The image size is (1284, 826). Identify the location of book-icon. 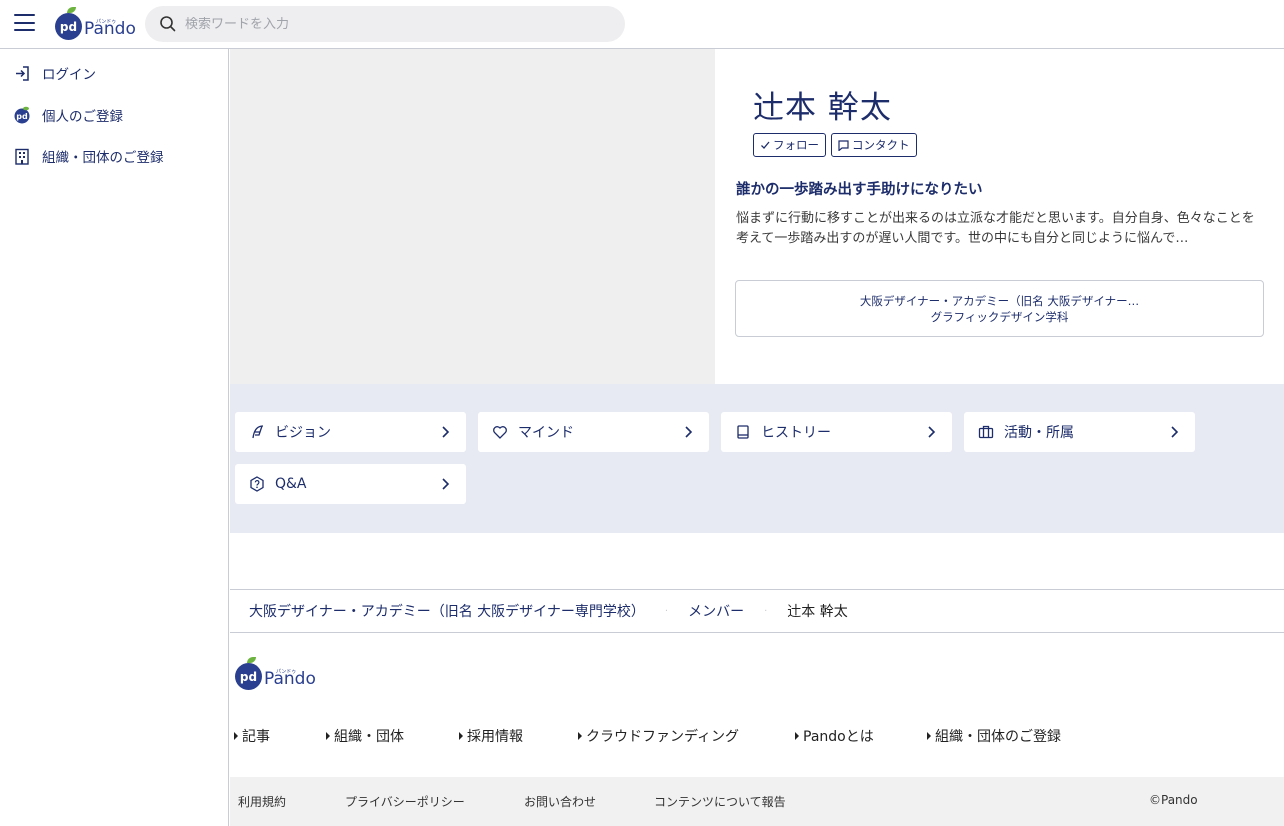
(743, 432).